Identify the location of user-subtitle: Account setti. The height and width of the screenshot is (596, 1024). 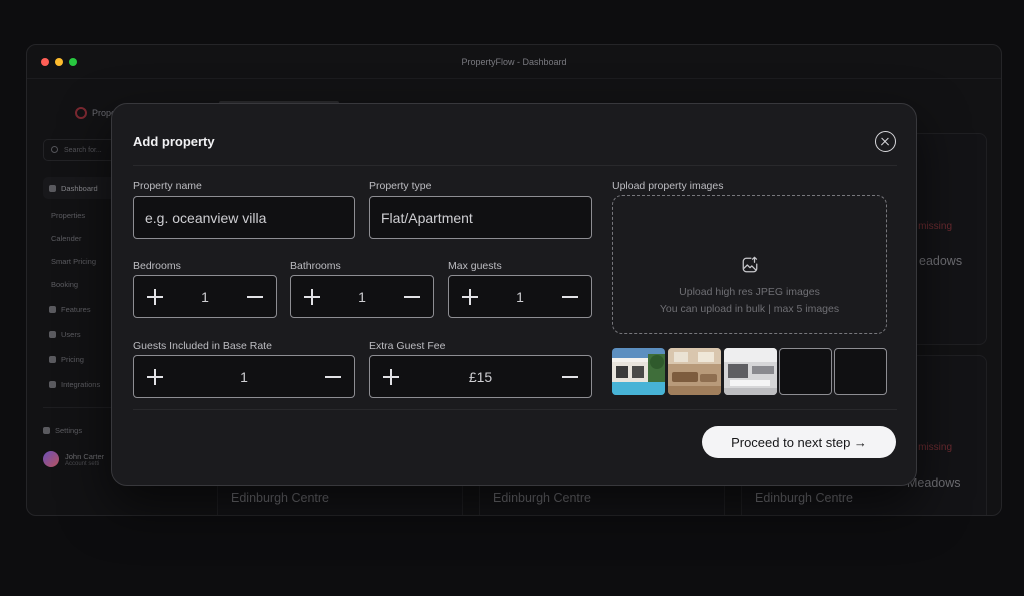
(82, 463).